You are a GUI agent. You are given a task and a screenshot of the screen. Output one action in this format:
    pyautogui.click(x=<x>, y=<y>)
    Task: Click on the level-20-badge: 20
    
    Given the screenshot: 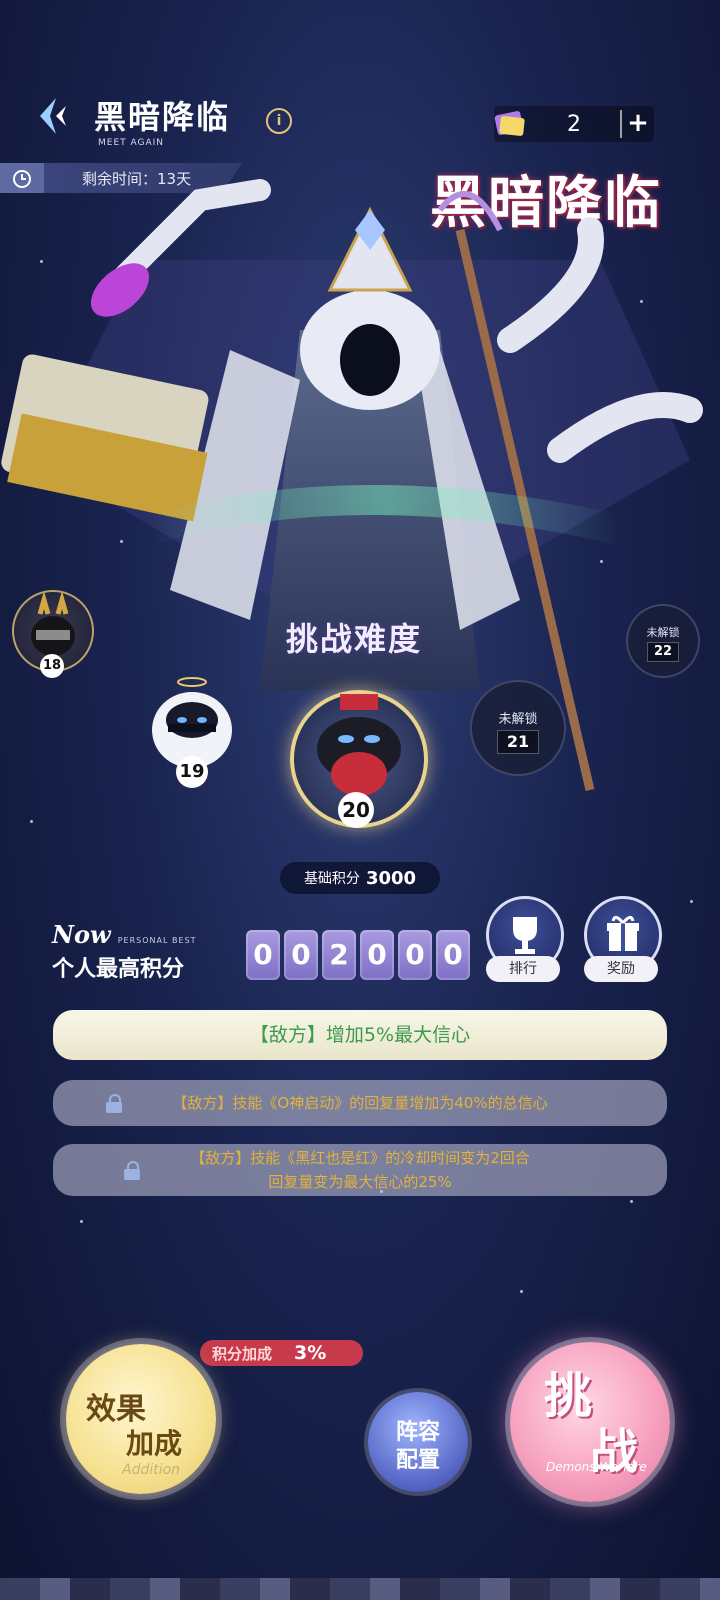 What is the action you would take?
    pyautogui.click(x=356, y=810)
    